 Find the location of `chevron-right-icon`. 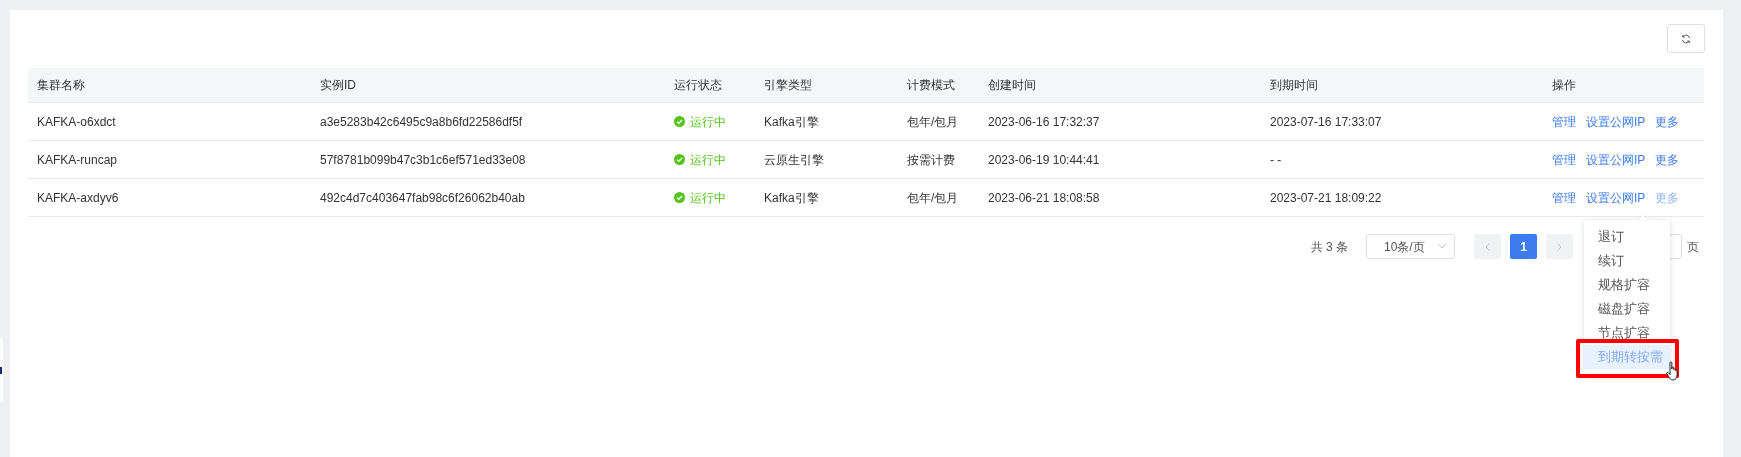

chevron-right-icon is located at coordinates (1559, 246).